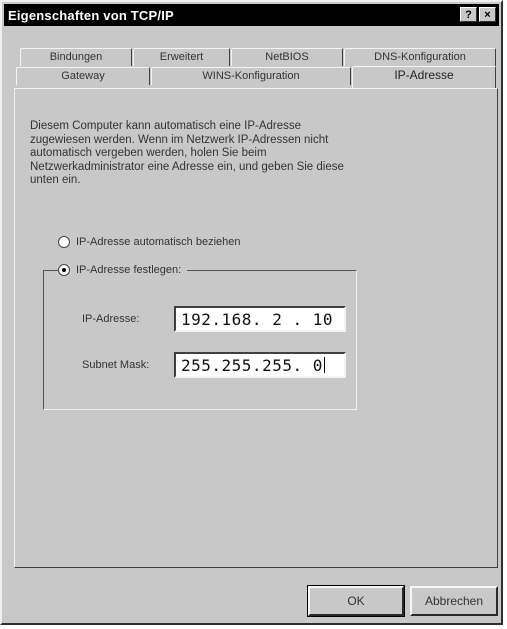 This screenshot has height=629, width=507. Describe the element at coordinates (55, 180) in the screenshot. I see `description-line: unten ein.` at that location.